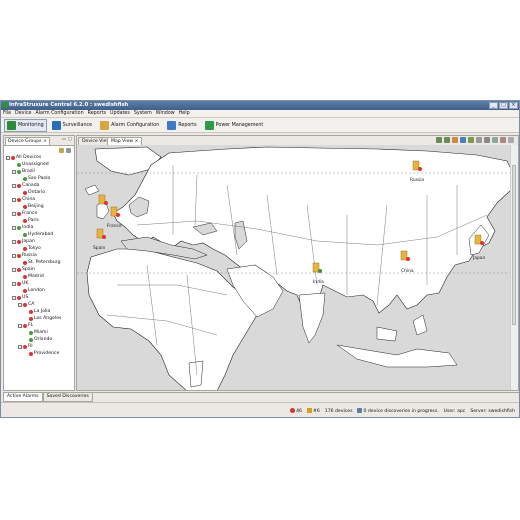  Describe the element at coordinates (36, 290) in the screenshot. I see `tree-item-label: London` at that location.